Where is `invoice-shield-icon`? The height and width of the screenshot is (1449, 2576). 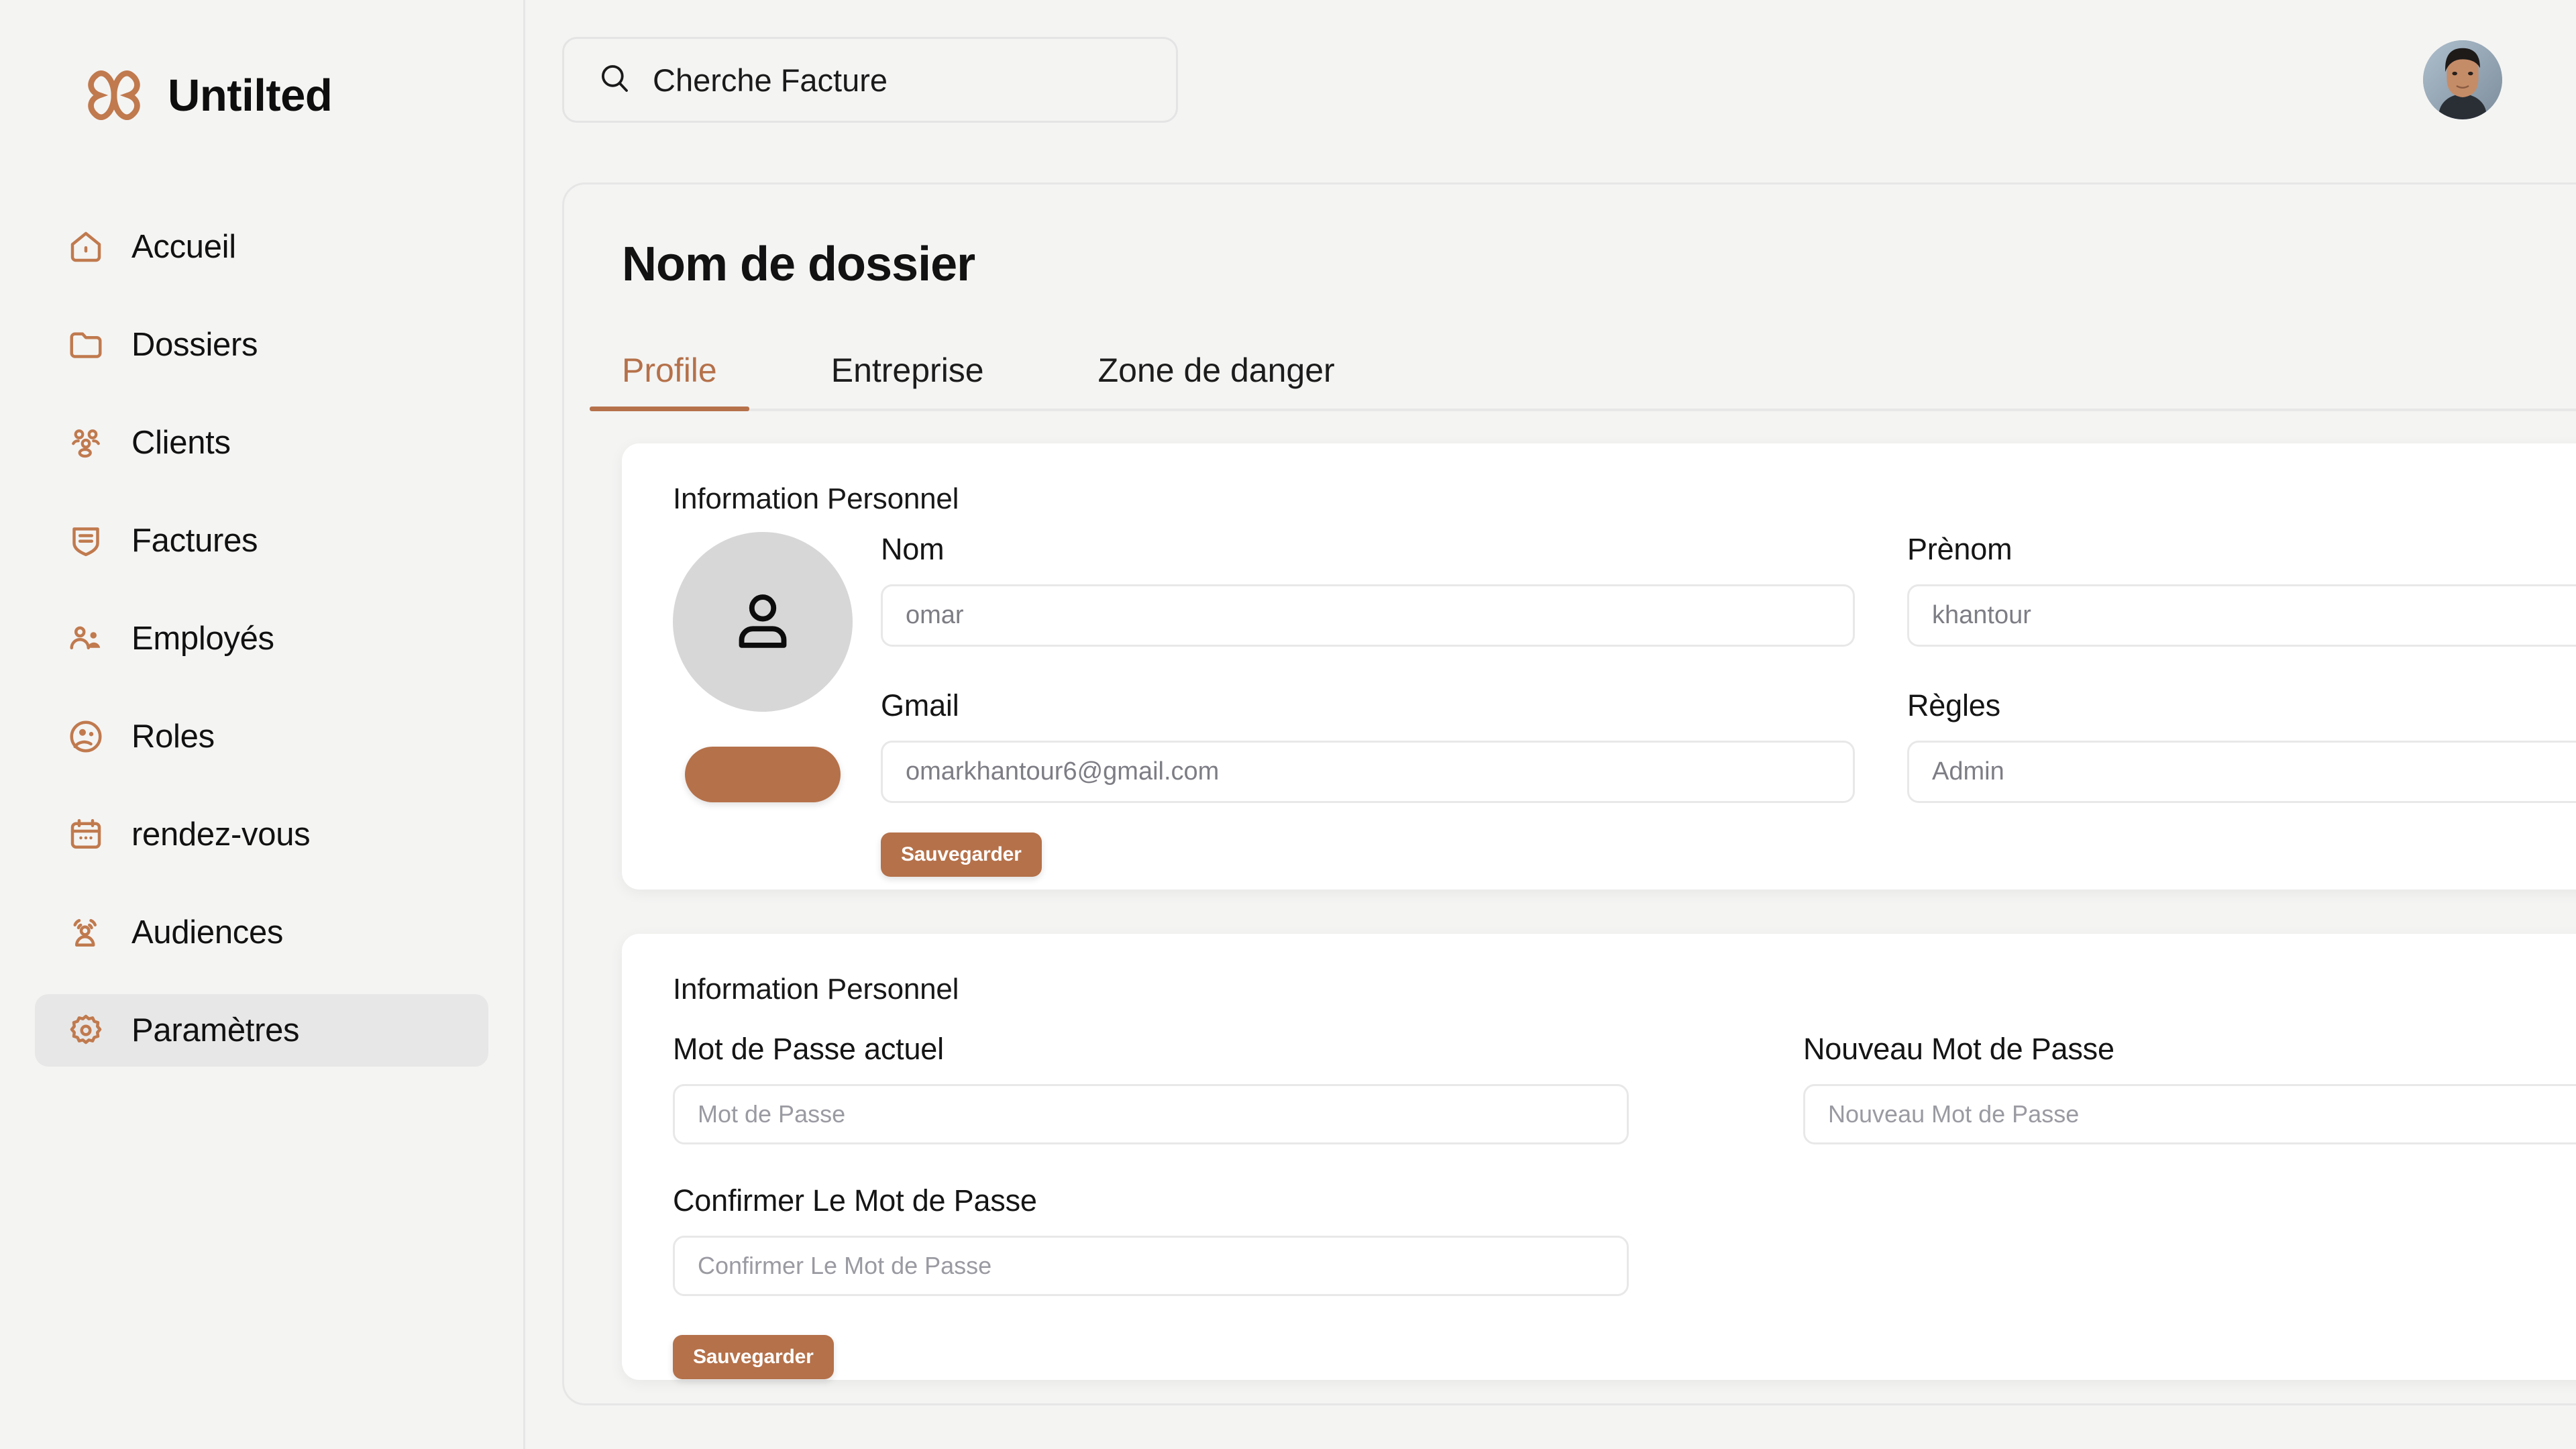 invoice-shield-icon is located at coordinates (85, 540).